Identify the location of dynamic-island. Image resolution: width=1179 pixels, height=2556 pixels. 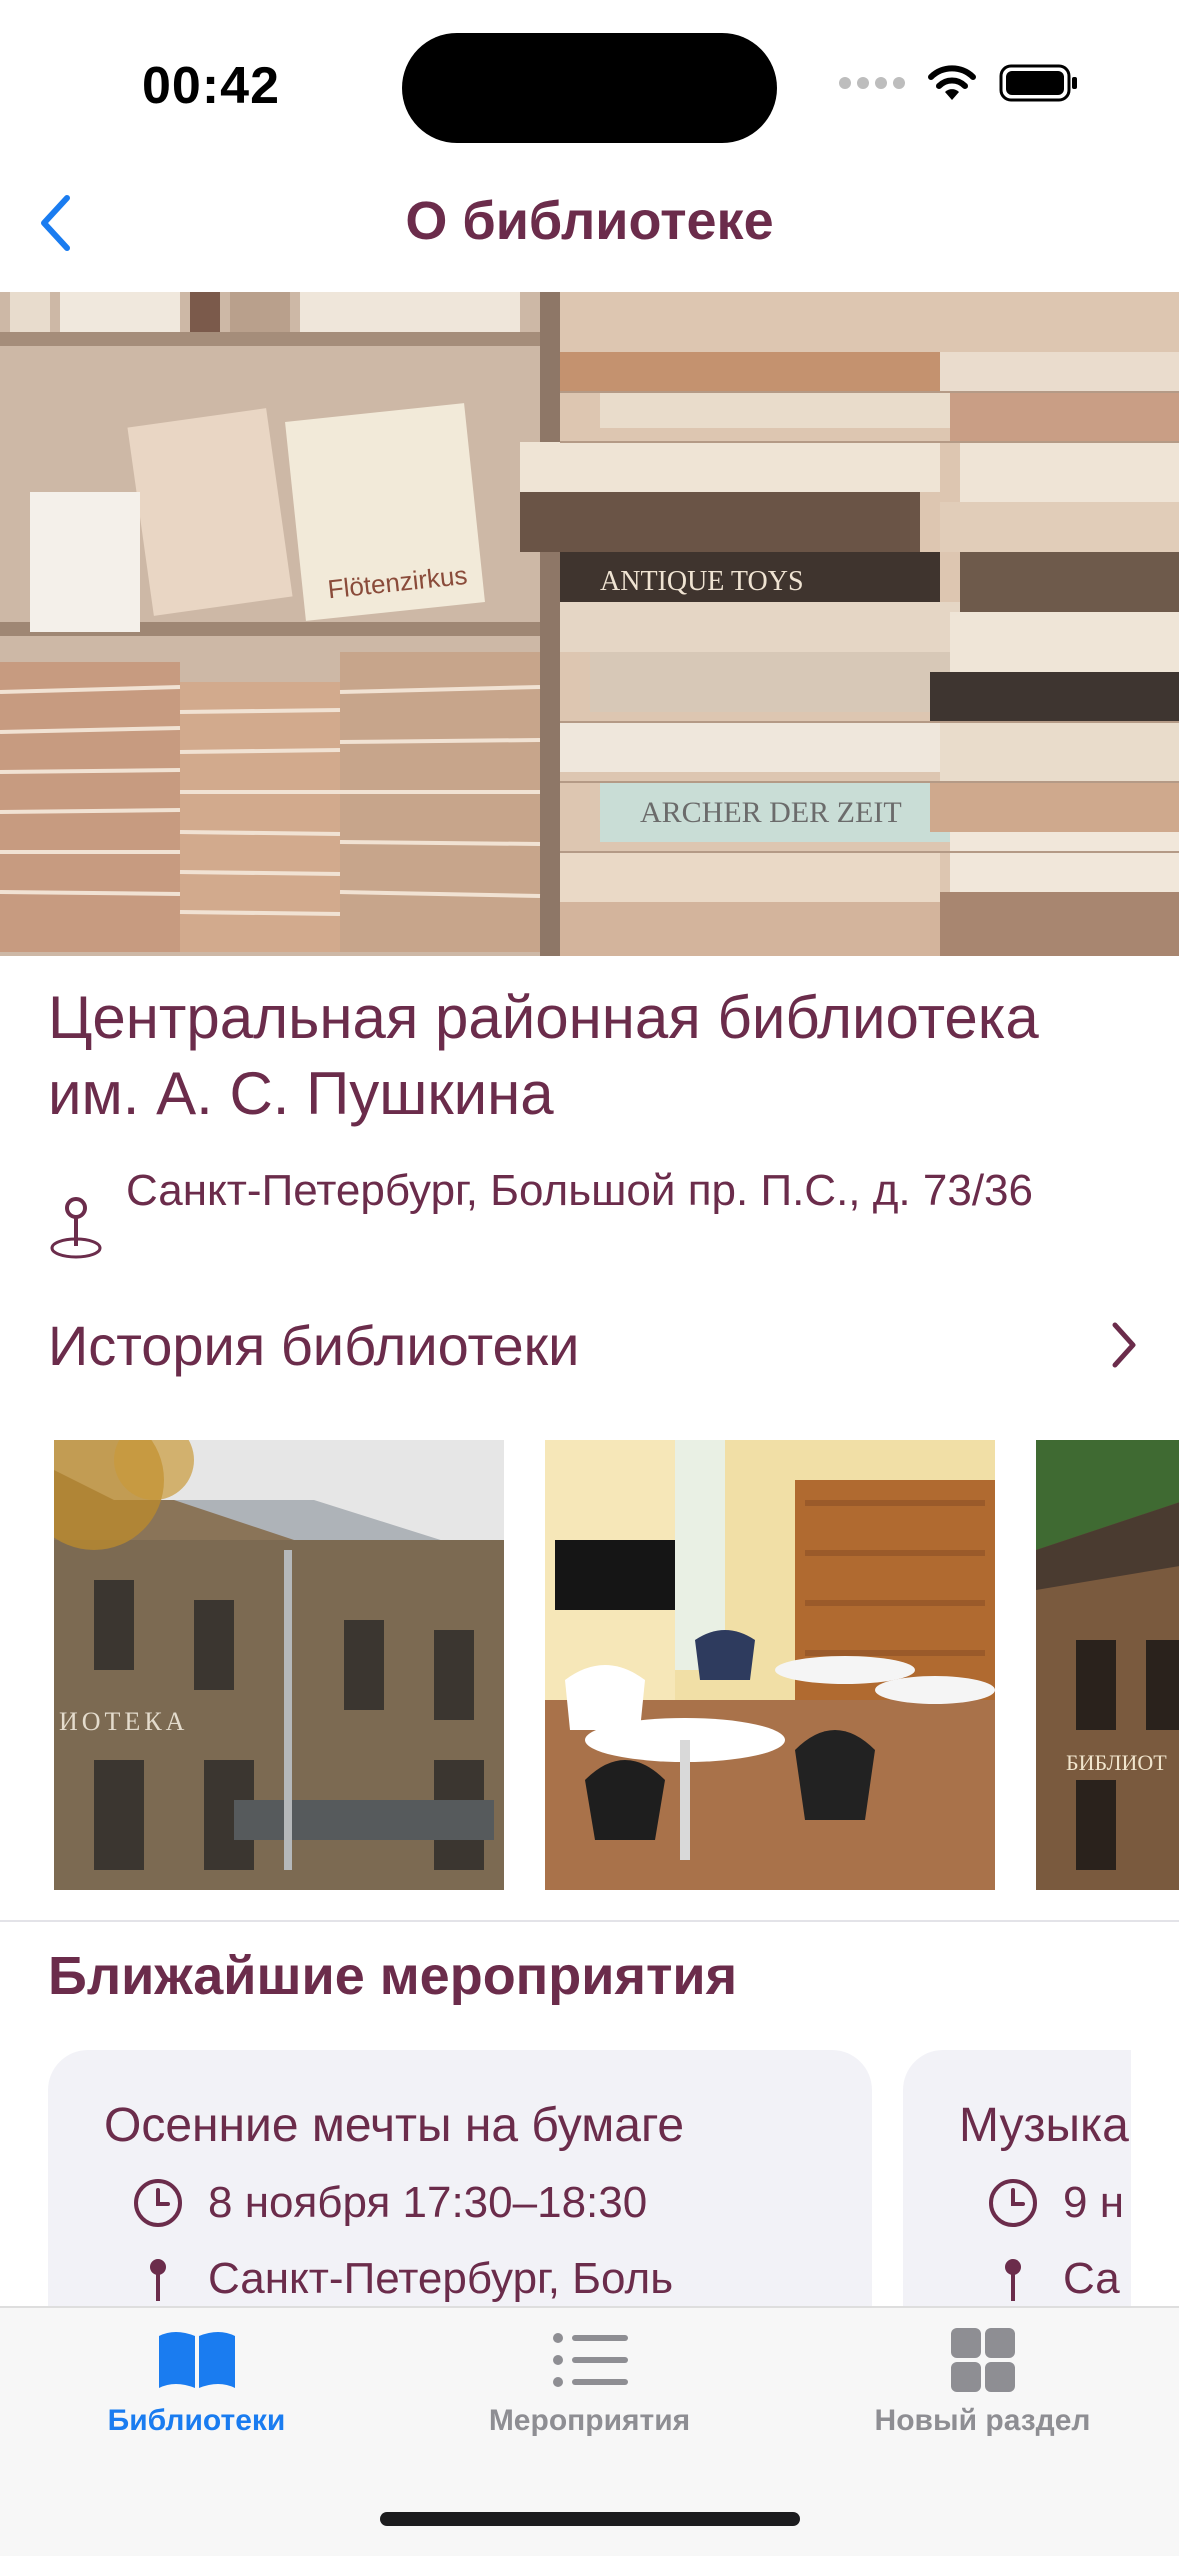
(589, 88).